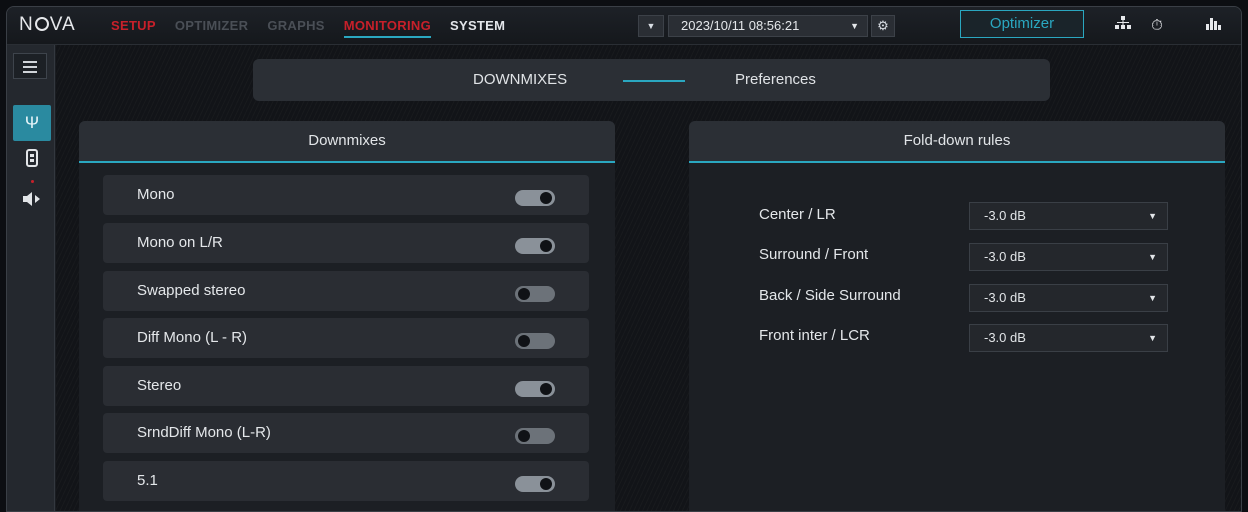 This screenshot has width=1248, height=512. I want to click on tab-preferences: Preferences, so click(775, 79).